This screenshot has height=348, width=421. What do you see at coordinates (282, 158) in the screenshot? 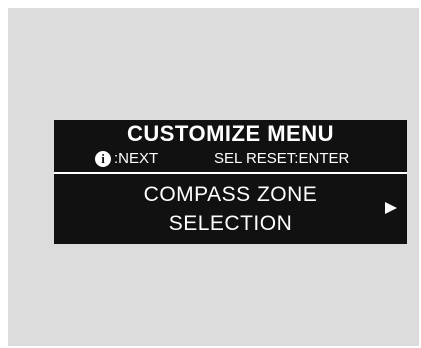
I see `reset-hint-label: SEL RESET:ENTER` at bounding box center [282, 158].